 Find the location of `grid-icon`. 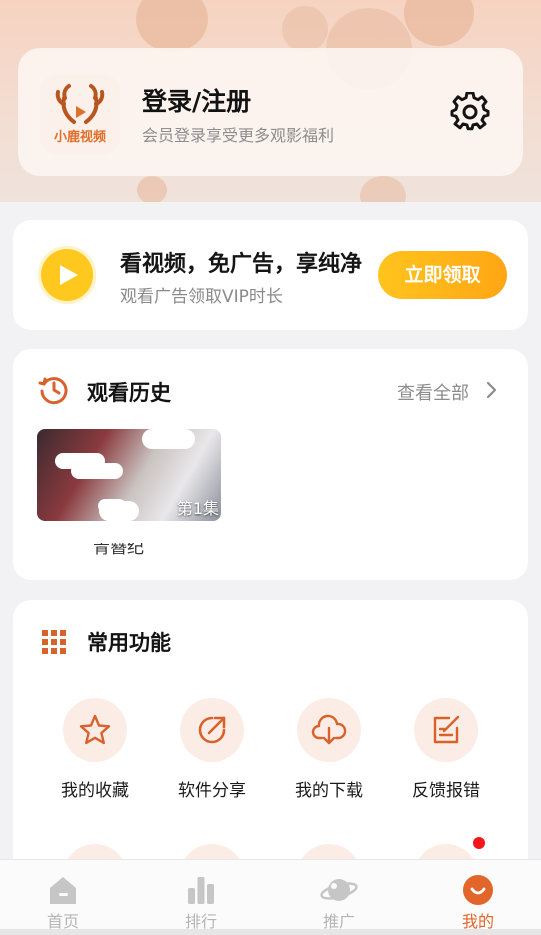

grid-icon is located at coordinates (54, 642).